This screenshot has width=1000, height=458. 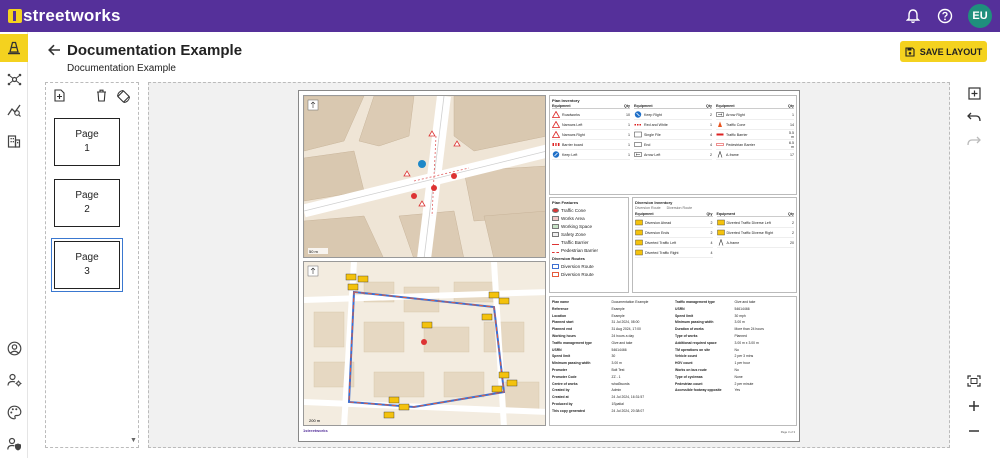 What do you see at coordinates (87, 142) in the screenshot?
I see `page-thumbnail-1: Page 1` at bounding box center [87, 142].